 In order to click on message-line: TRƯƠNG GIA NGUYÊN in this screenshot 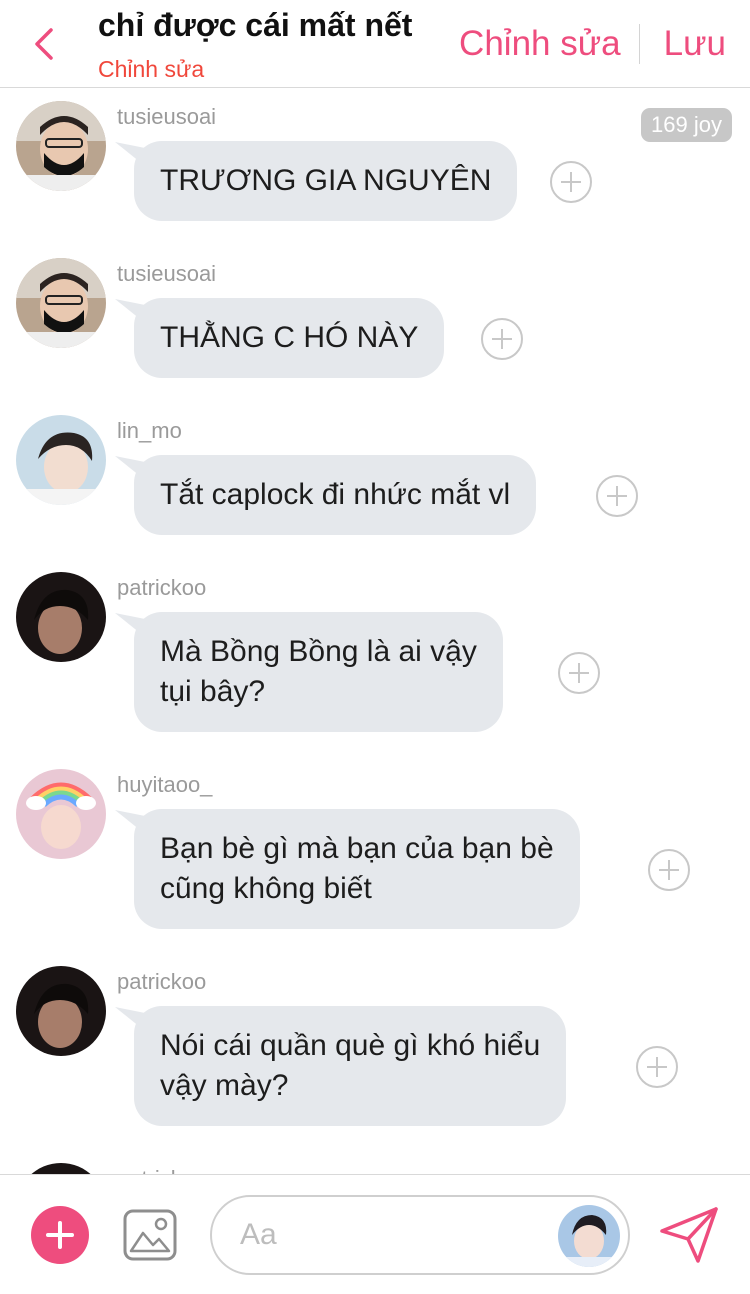, I will do `click(326, 180)`.